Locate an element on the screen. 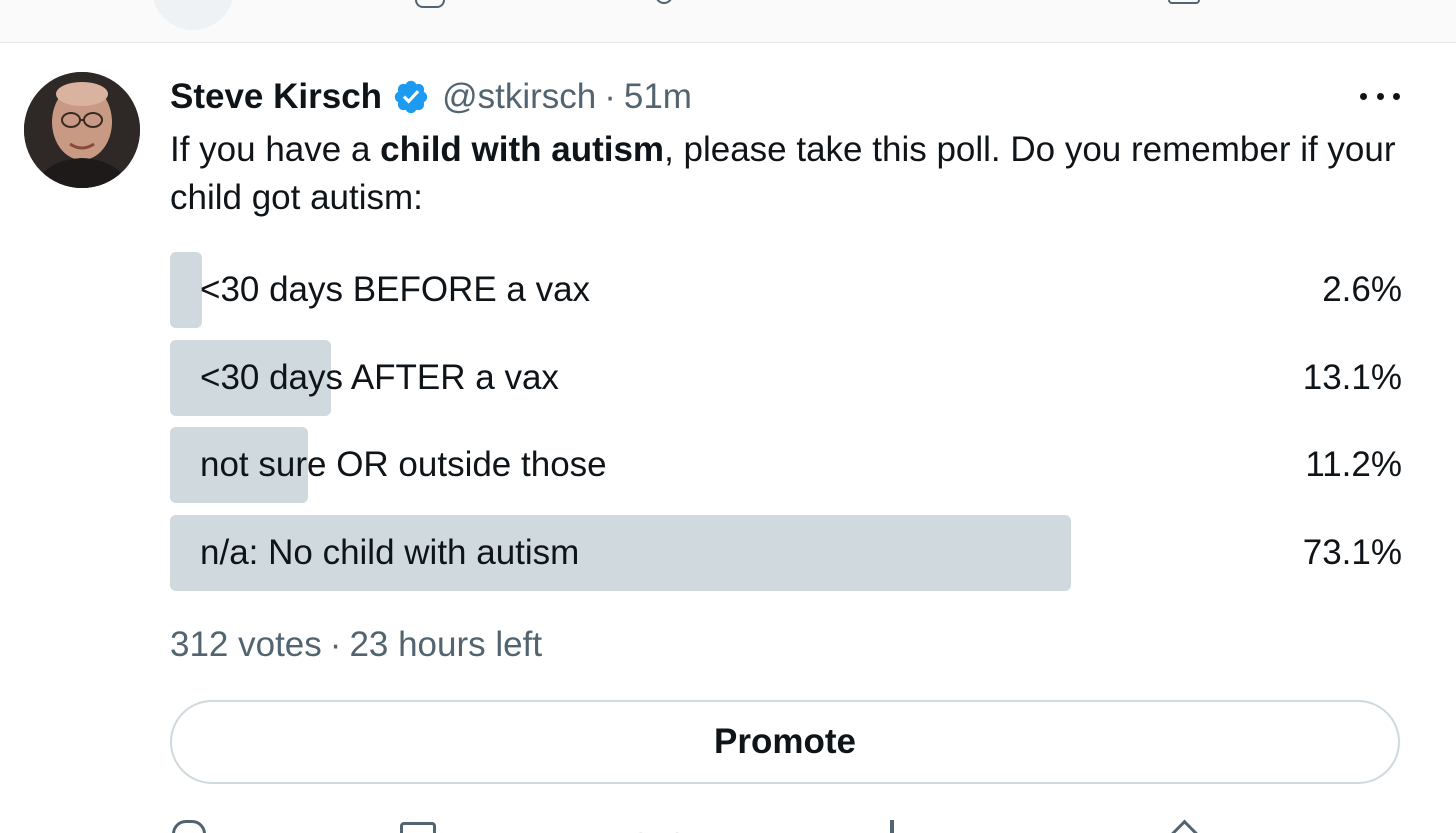 Image resolution: width=1456 pixels, height=833 pixels. poll-option-percent: 2.6% is located at coordinates (1362, 289).